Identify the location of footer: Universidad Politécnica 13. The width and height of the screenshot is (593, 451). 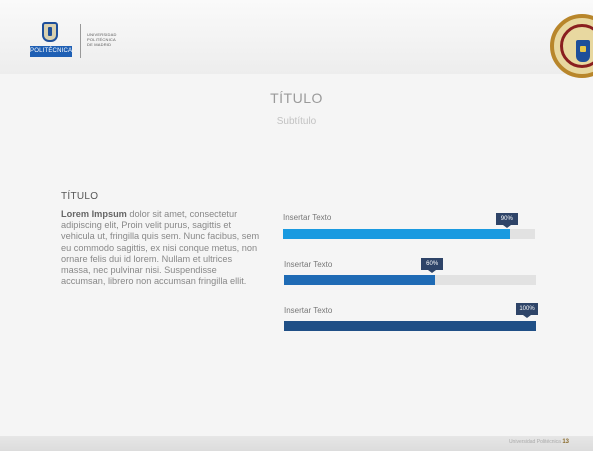
(296, 443).